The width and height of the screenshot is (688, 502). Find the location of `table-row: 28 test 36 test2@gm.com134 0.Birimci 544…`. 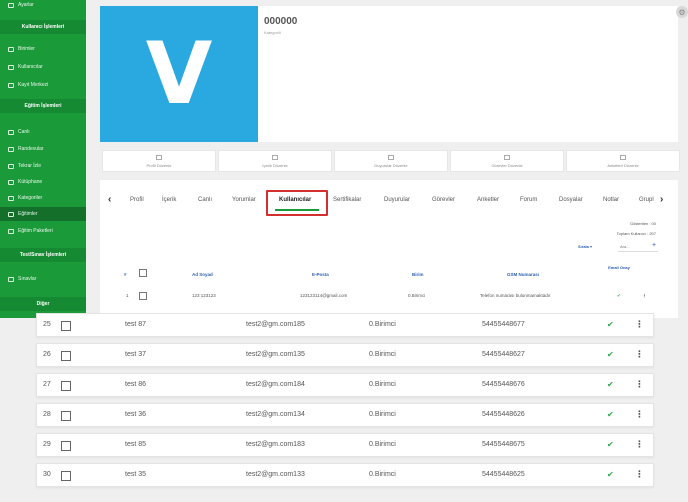

table-row: 28 test 36 test2@gm.com134 0.Birimci 544… is located at coordinates (345, 415).